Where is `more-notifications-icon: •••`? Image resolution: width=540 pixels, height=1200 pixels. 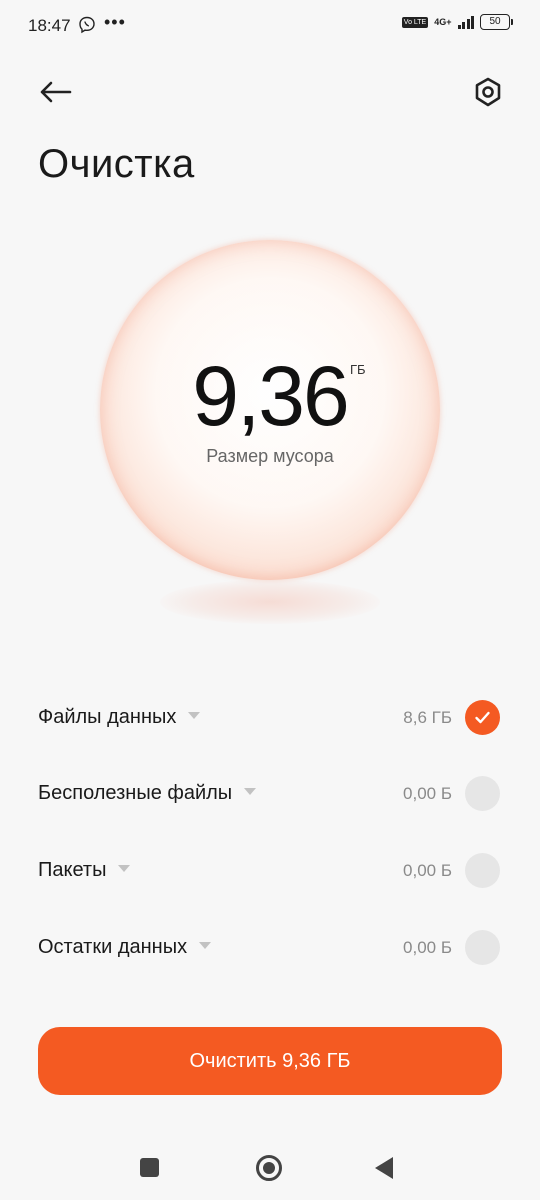
more-notifications-icon: ••• is located at coordinates (115, 22).